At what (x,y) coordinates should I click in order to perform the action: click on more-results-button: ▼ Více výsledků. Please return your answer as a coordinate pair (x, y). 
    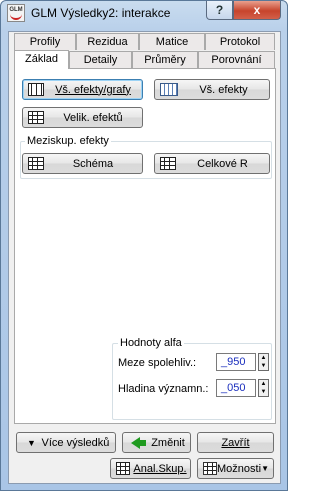
    Looking at the image, I should click on (66, 442).